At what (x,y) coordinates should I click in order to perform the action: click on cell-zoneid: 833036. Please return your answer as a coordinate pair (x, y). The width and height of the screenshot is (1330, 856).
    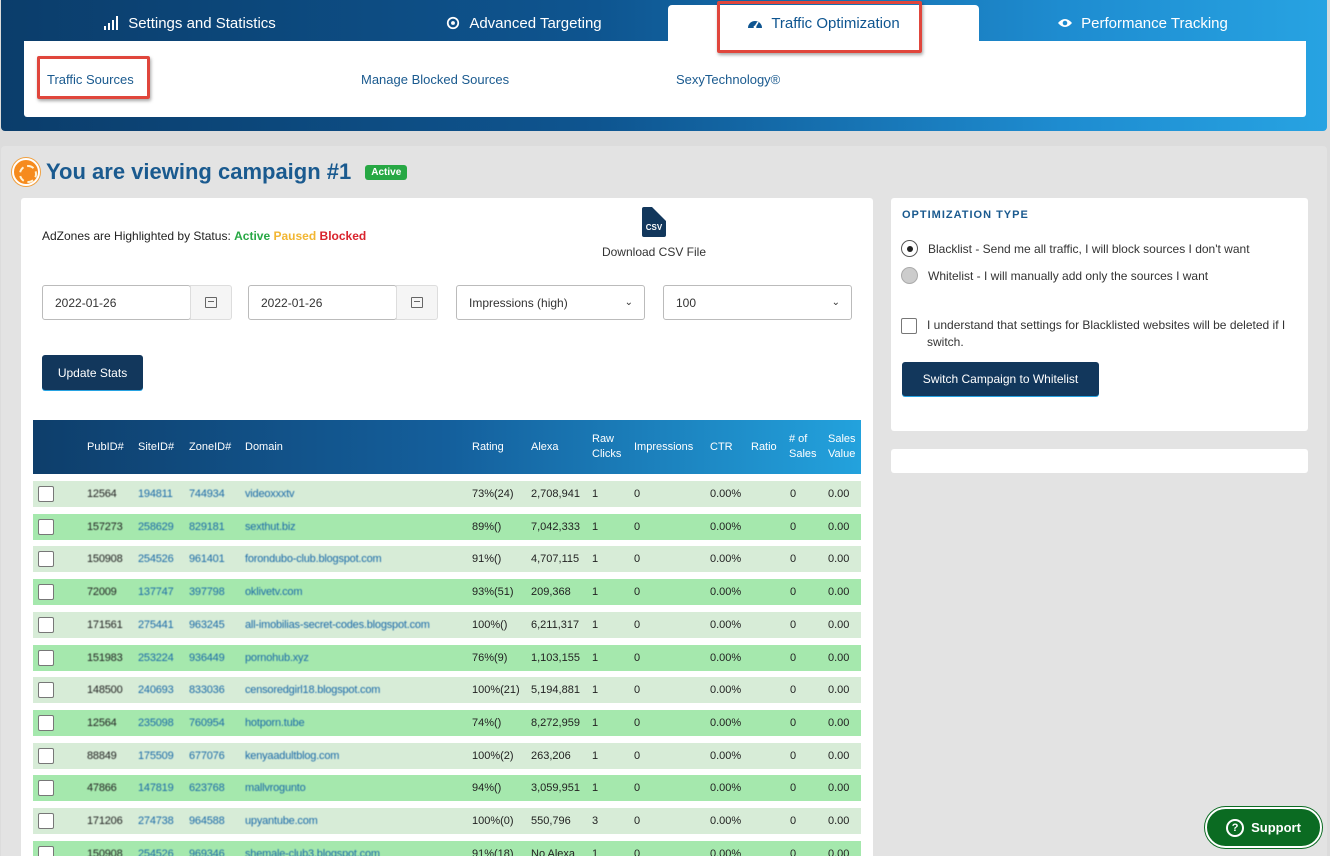
    Looking at the image, I should click on (207, 690).